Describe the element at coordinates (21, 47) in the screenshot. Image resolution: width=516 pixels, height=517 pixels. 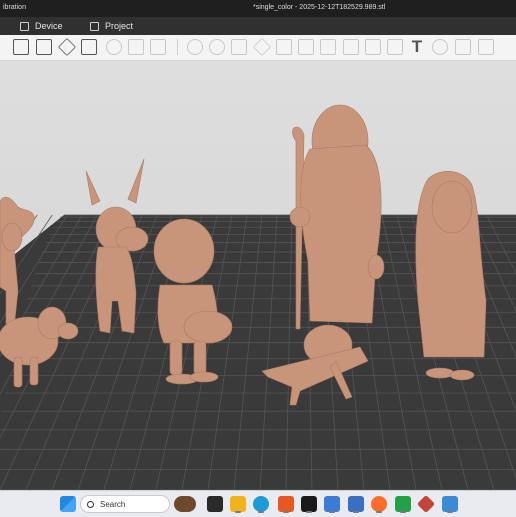
I see `add-object-icon` at that location.